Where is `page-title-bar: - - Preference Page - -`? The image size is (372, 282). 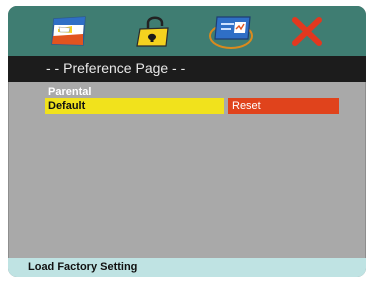 page-title-bar: - - Preference Page - - is located at coordinates (187, 69).